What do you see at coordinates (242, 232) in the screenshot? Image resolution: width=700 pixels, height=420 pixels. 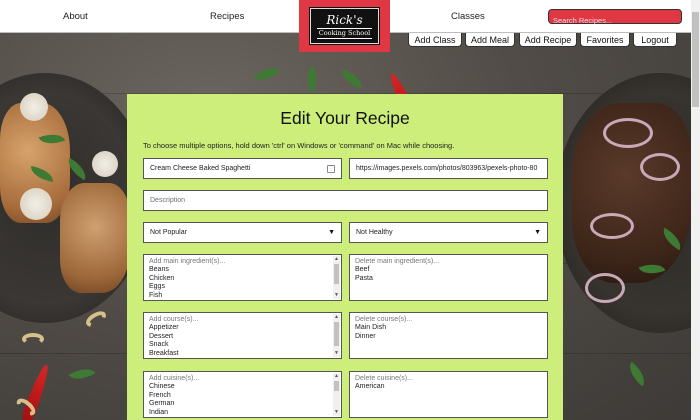 I see `popularity-select: Not Popular ▼` at bounding box center [242, 232].